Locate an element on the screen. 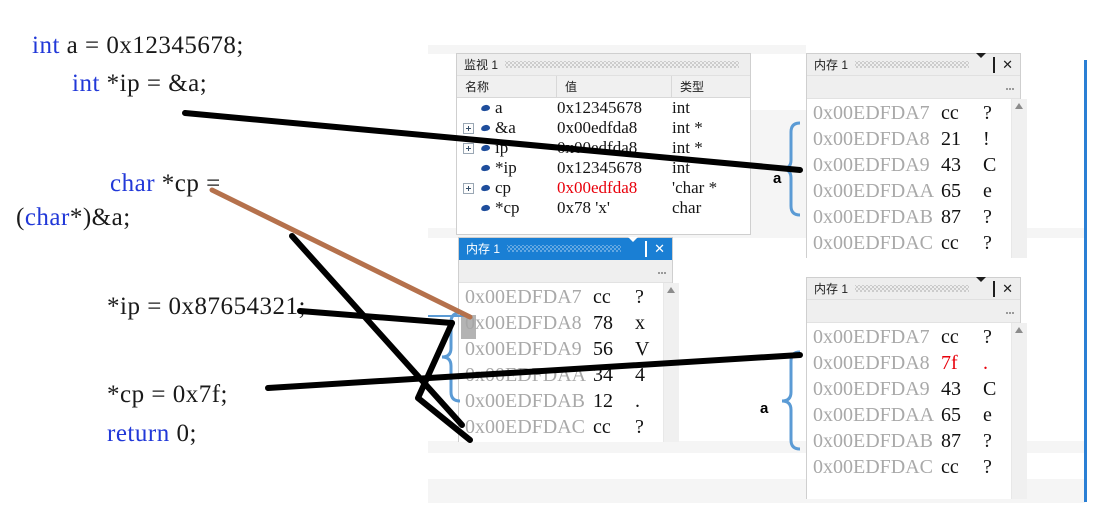 This screenshot has height=530, width=1111. watch-row: *ip 0x12345678 int is located at coordinates (603, 168).